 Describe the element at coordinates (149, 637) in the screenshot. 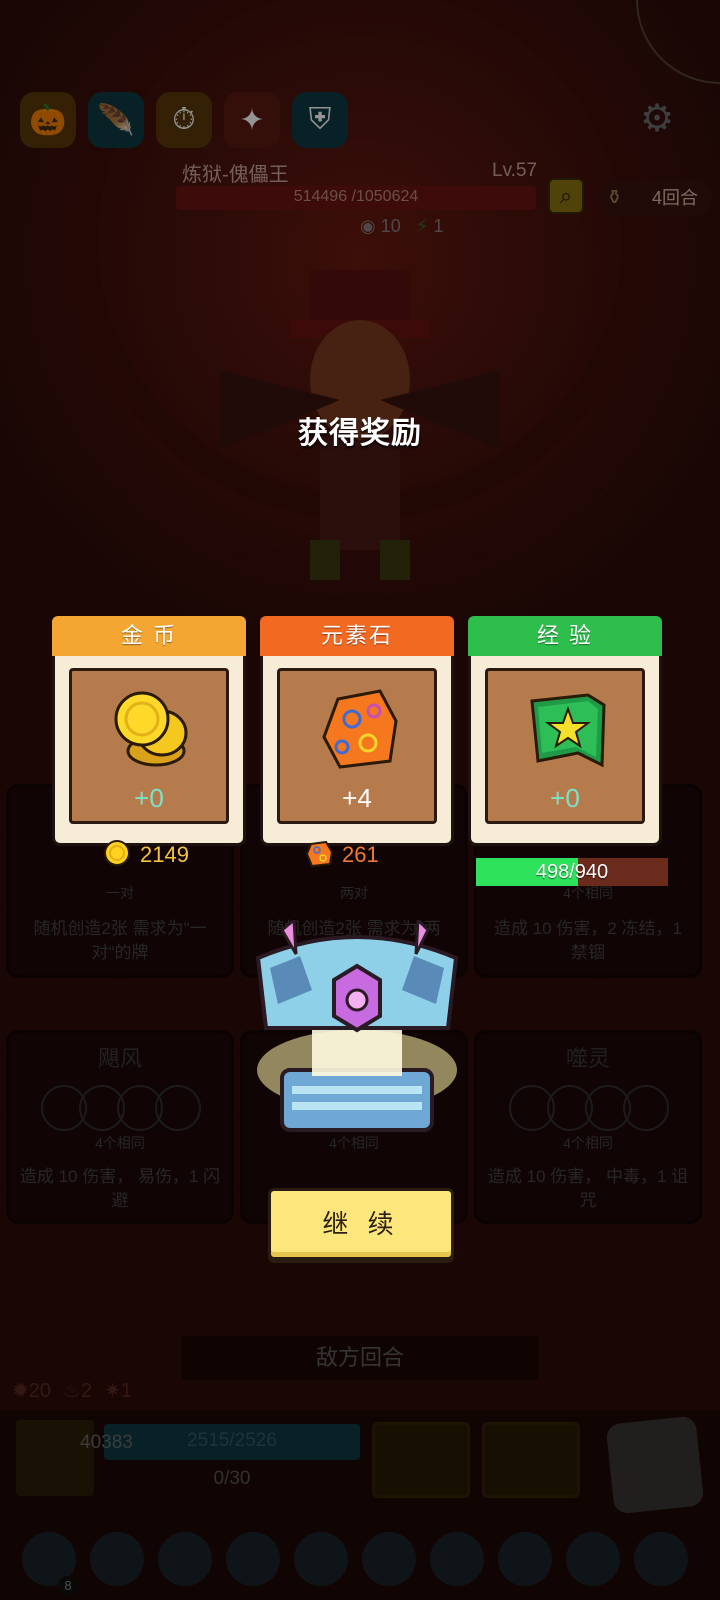

I see `reward-card-header: 金 币` at that location.